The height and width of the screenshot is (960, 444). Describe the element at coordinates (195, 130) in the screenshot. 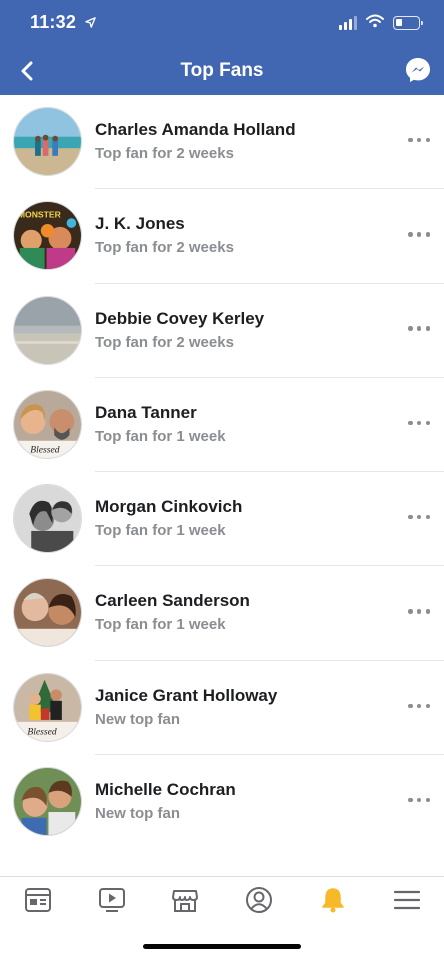

I see `fan-name: Charles Amanda Holland` at that location.